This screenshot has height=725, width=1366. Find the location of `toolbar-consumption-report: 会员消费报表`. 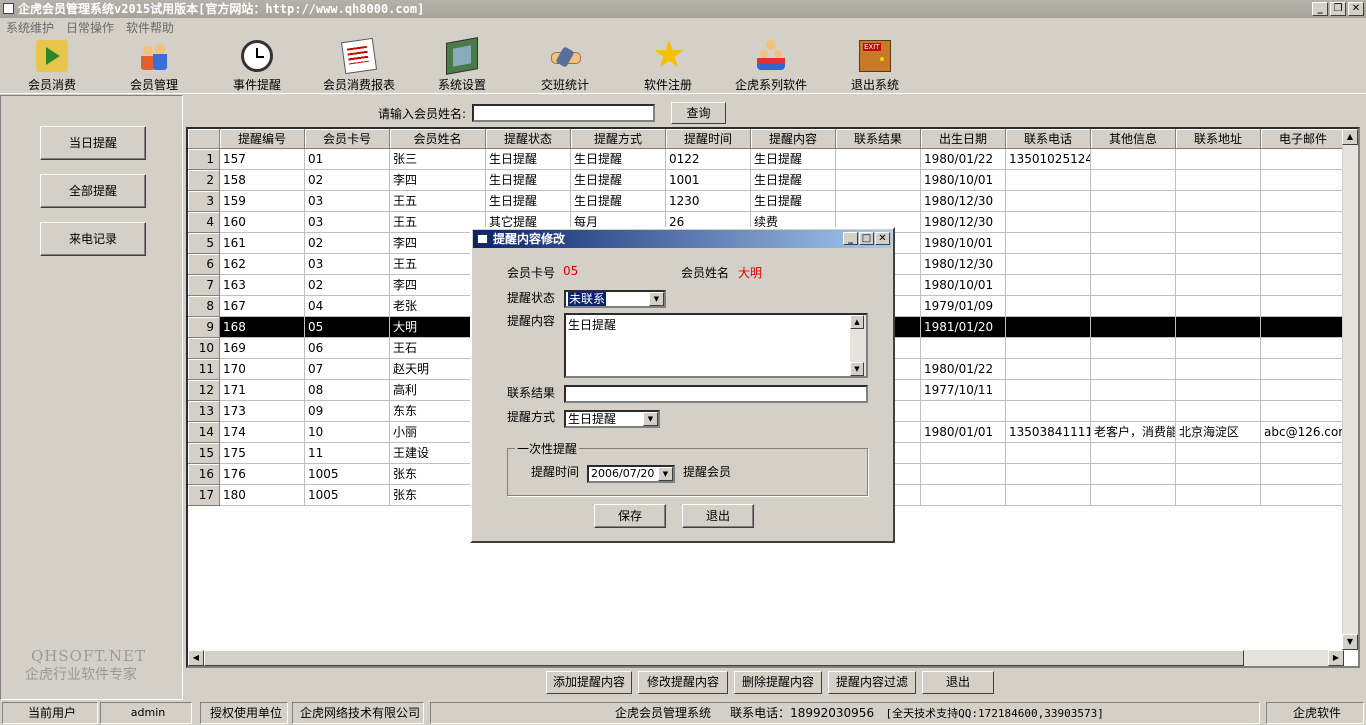

toolbar-consumption-report: 会员消费报表 is located at coordinates (359, 65).